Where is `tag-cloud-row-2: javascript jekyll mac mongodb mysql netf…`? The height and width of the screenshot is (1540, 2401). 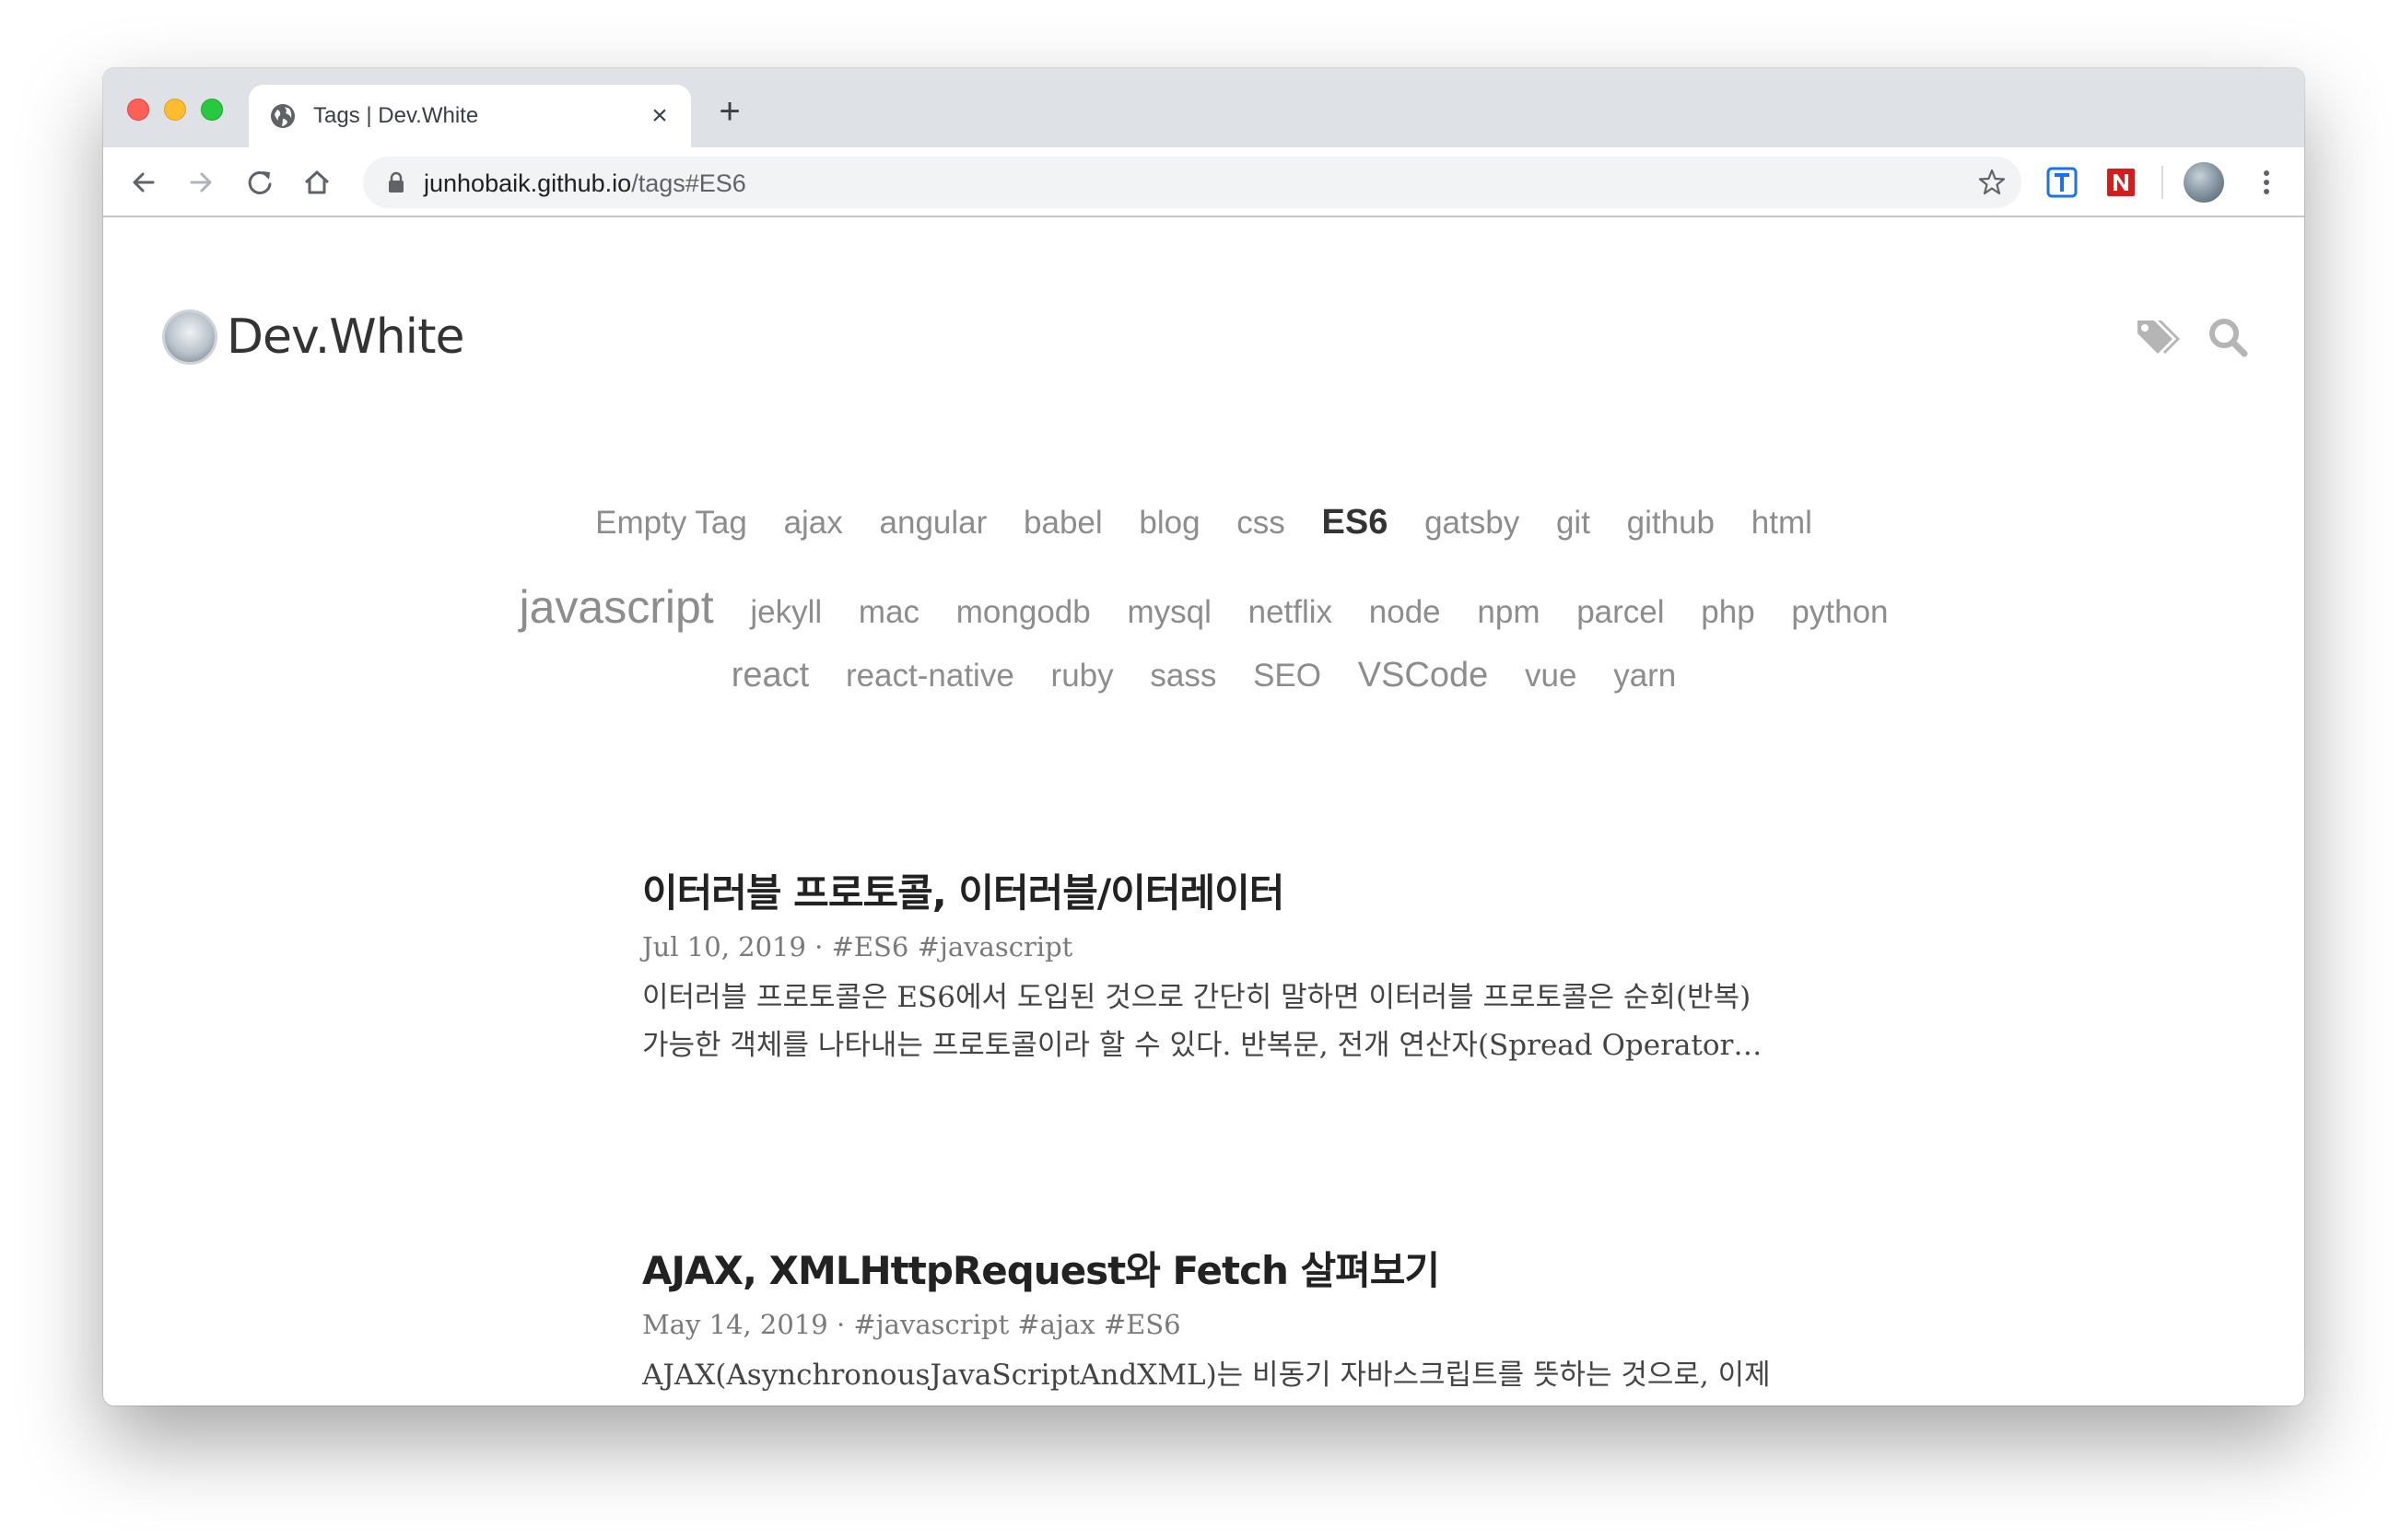
tag-cloud-row-2: javascript jekyll mac mongodb mysql netf… is located at coordinates (1203, 607).